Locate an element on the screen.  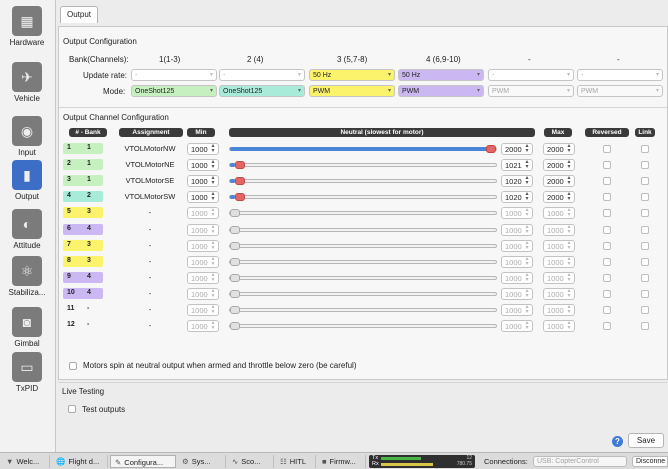
update-rate-select-4: 50 Hz ▾ is located at coordinates (441, 75).